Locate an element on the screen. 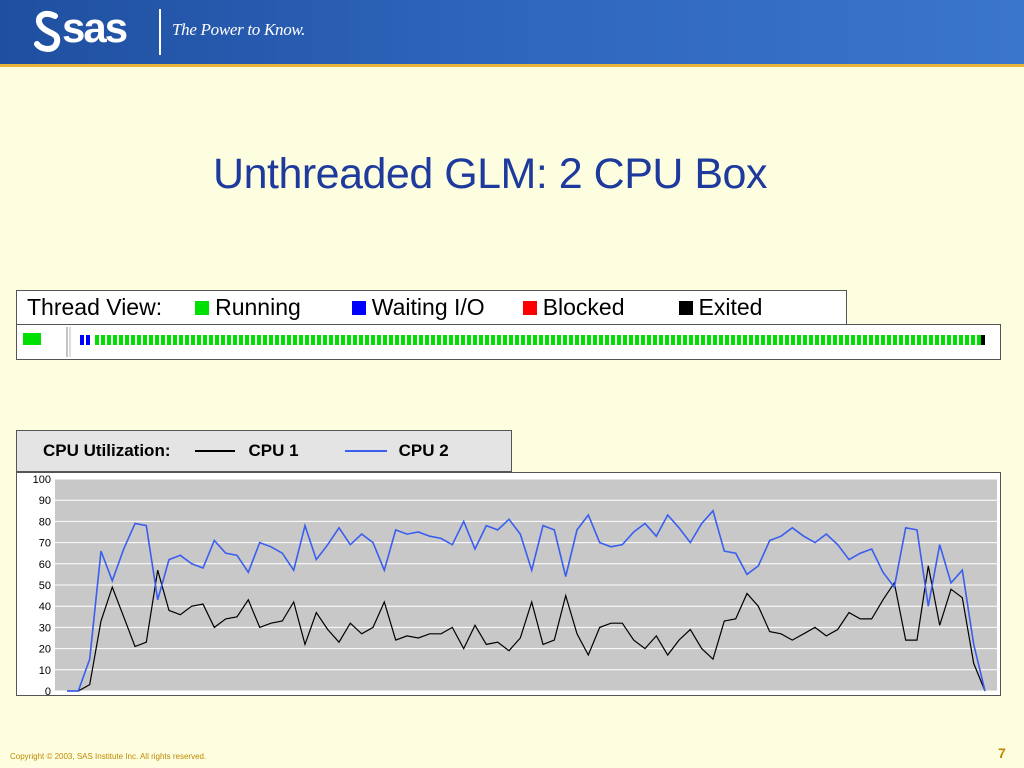  tagline: The Power to Know. is located at coordinates (239, 29).